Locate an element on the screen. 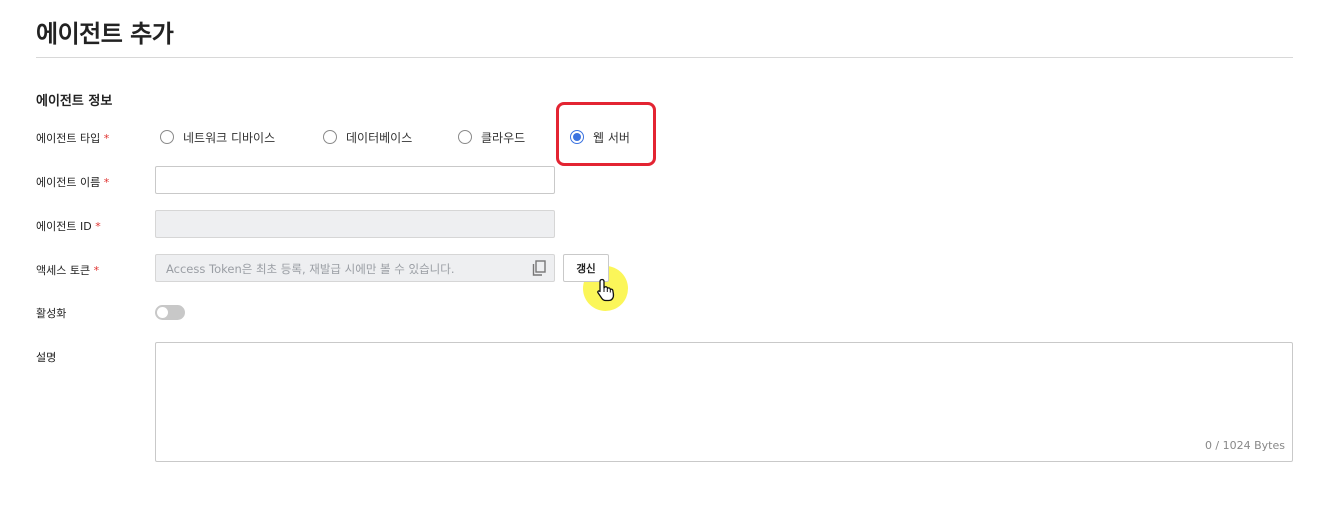 This screenshot has height=525, width=1330. access-token-field: Access Token은 최초 등록, 재발급 시에만 볼 수 있습니다. is located at coordinates (355, 268).